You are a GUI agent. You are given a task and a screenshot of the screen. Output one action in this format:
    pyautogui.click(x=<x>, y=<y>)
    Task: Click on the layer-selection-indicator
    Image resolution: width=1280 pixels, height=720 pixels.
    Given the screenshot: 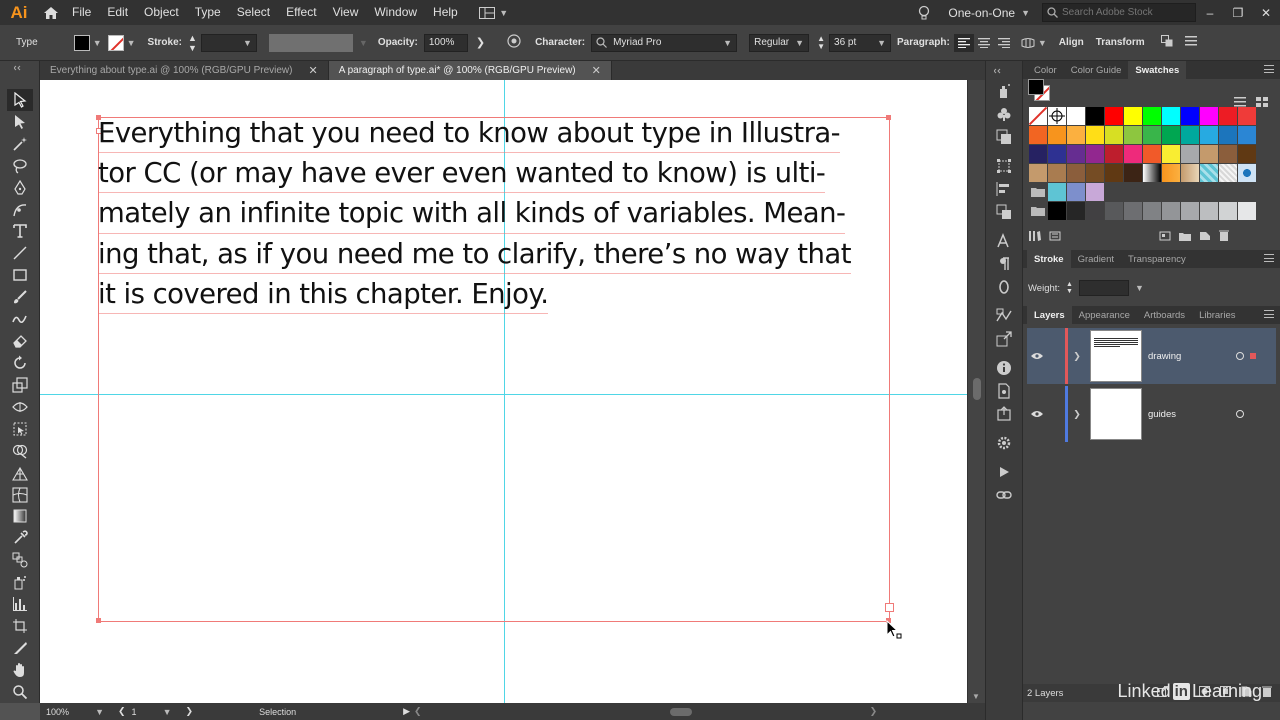 What is the action you would take?
    pyautogui.click(x=1253, y=356)
    